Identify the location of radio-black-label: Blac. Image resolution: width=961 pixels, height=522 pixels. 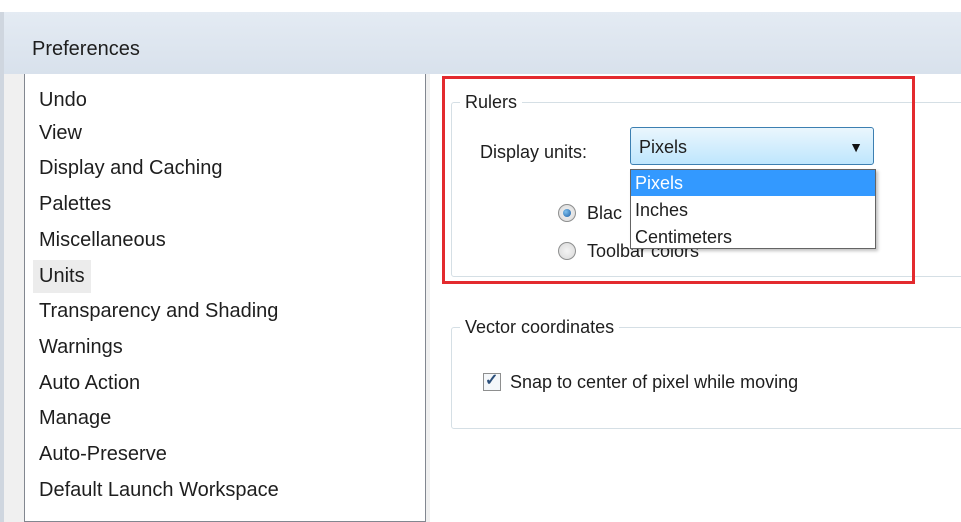
(605, 213).